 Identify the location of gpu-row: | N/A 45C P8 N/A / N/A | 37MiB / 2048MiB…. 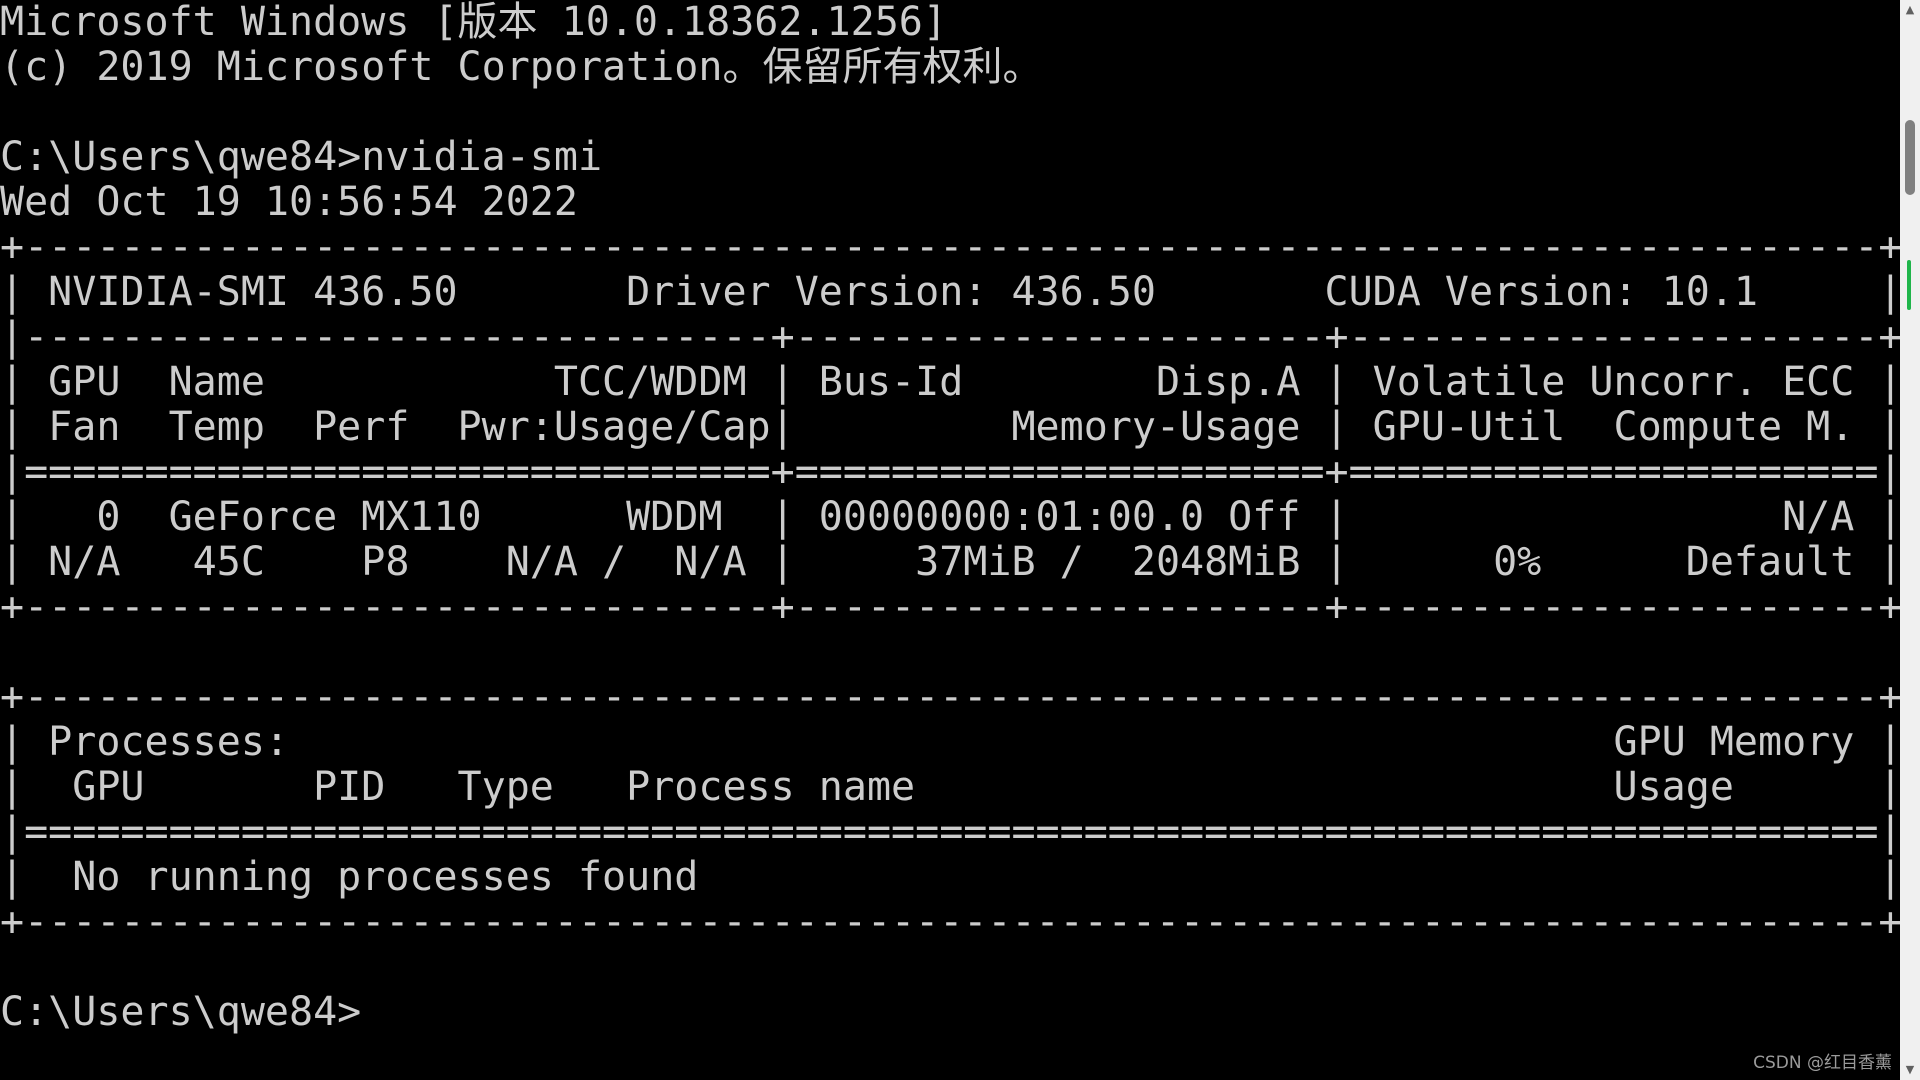
(950, 562).